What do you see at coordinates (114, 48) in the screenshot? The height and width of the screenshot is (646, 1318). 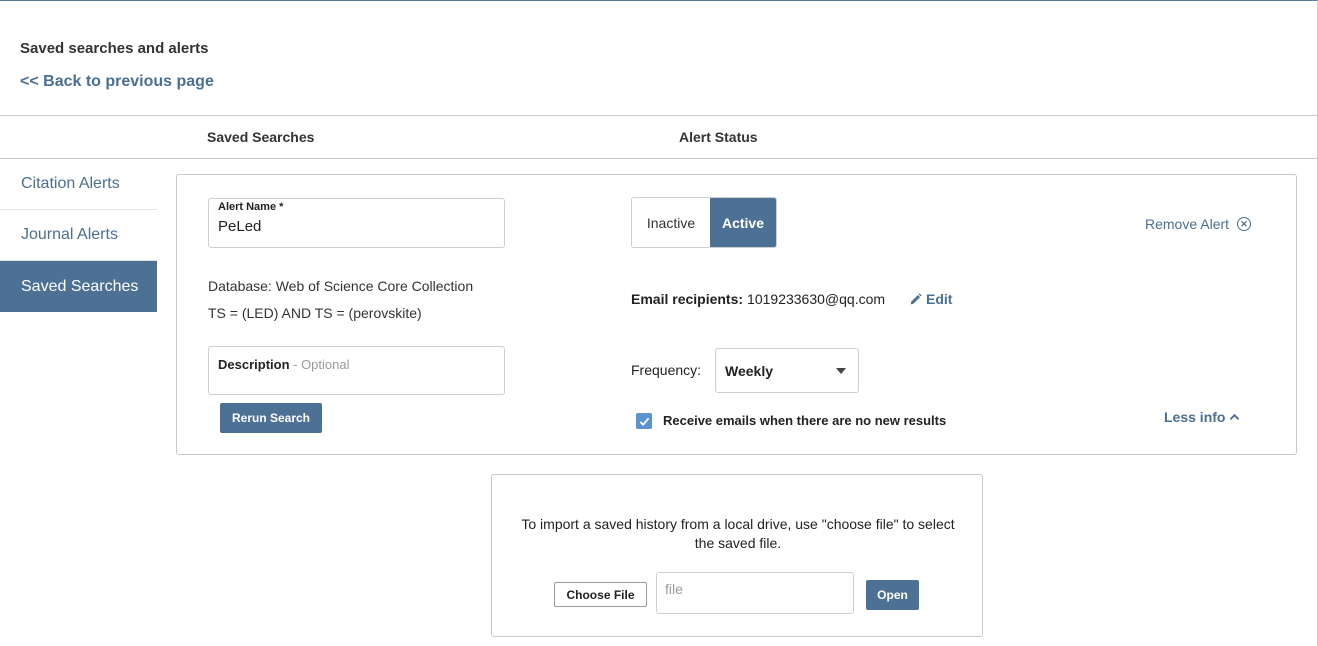 I see `page-title: Saved searches and alerts` at bounding box center [114, 48].